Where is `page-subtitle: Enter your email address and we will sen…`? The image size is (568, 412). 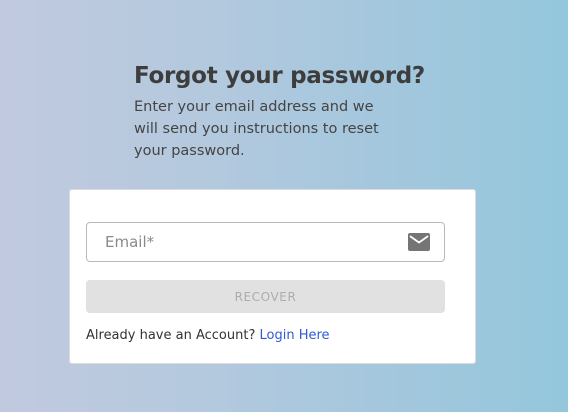 page-subtitle: Enter your email address and we will sen… is located at coordinates (256, 129).